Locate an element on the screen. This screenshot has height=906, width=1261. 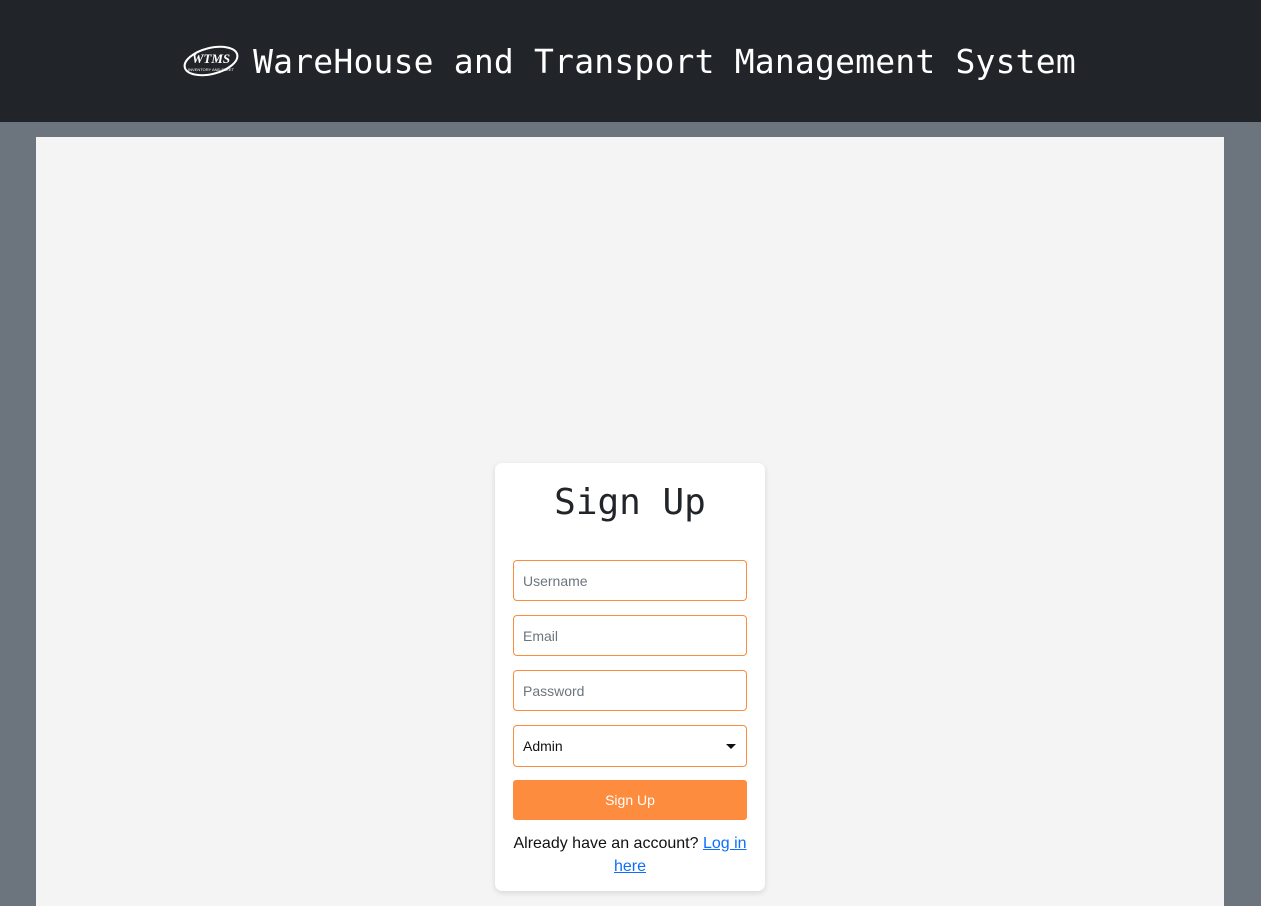
signup-title: Sign Up is located at coordinates (630, 502).